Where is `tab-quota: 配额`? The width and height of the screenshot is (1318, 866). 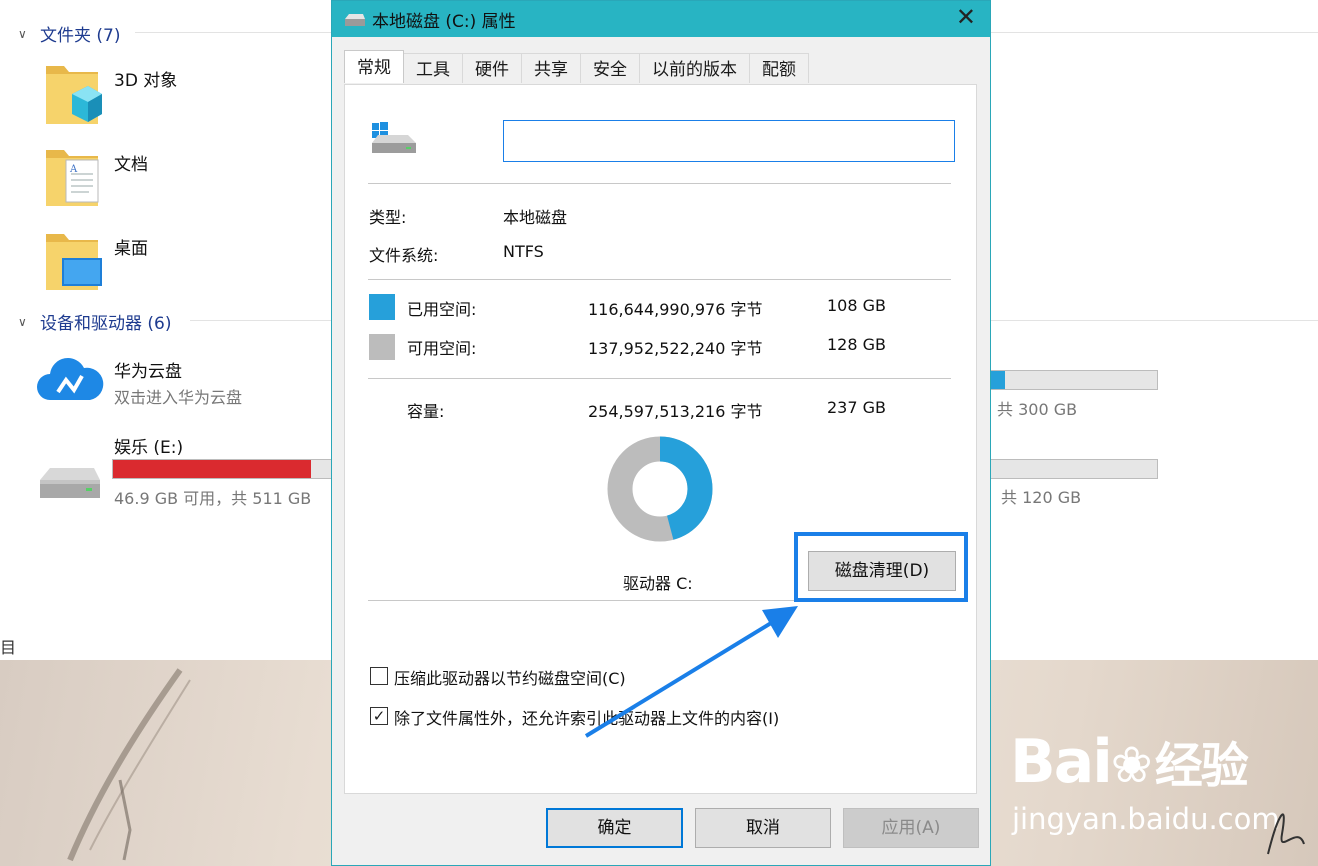 tab-quota: 配额 is located at coordinates (779, 68).